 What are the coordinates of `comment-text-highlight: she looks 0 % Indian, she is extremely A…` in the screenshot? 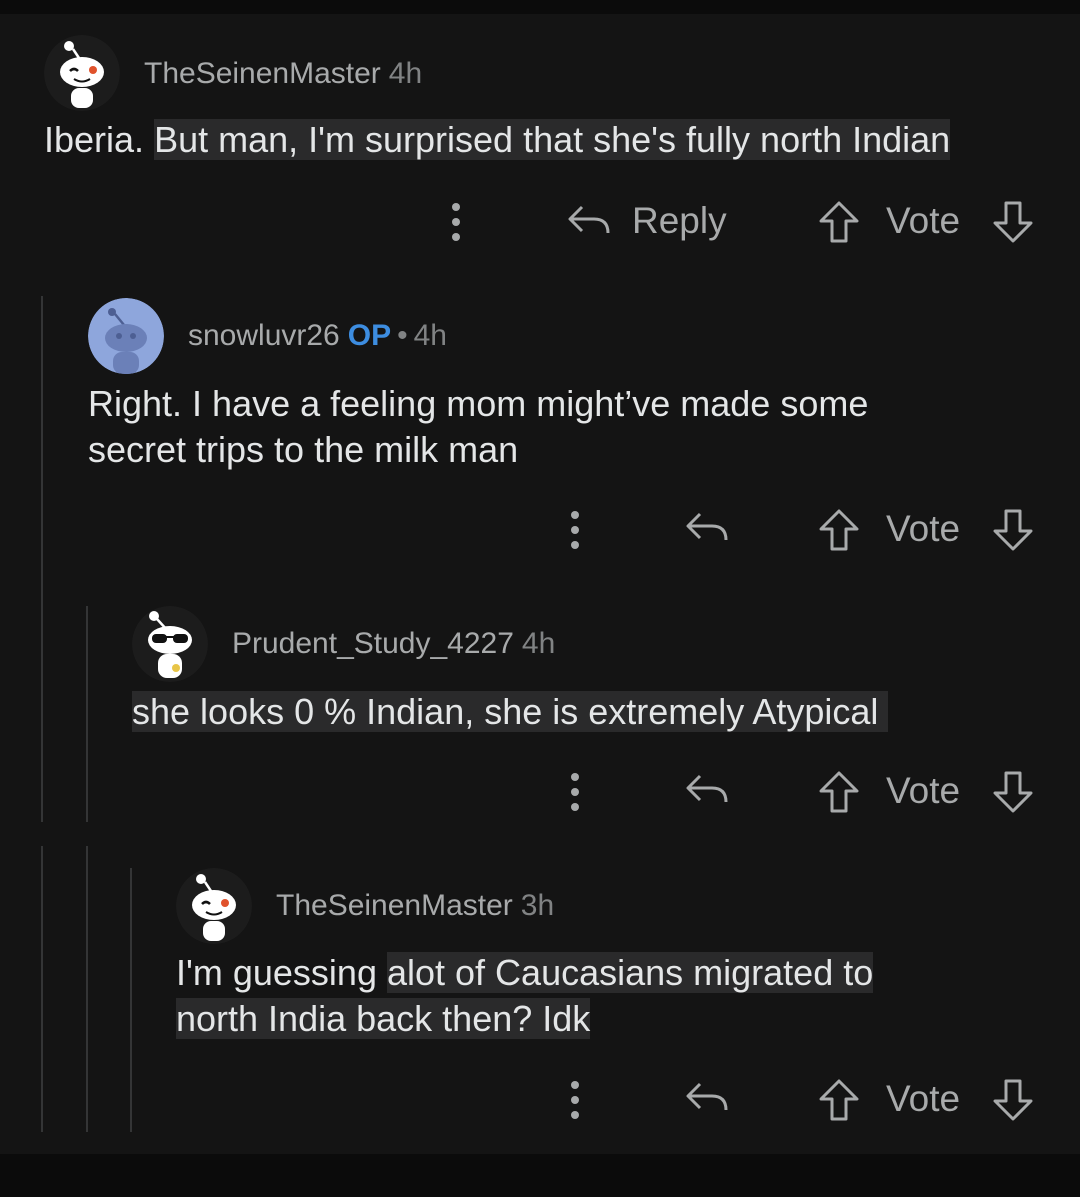 It's located at (510, 711).